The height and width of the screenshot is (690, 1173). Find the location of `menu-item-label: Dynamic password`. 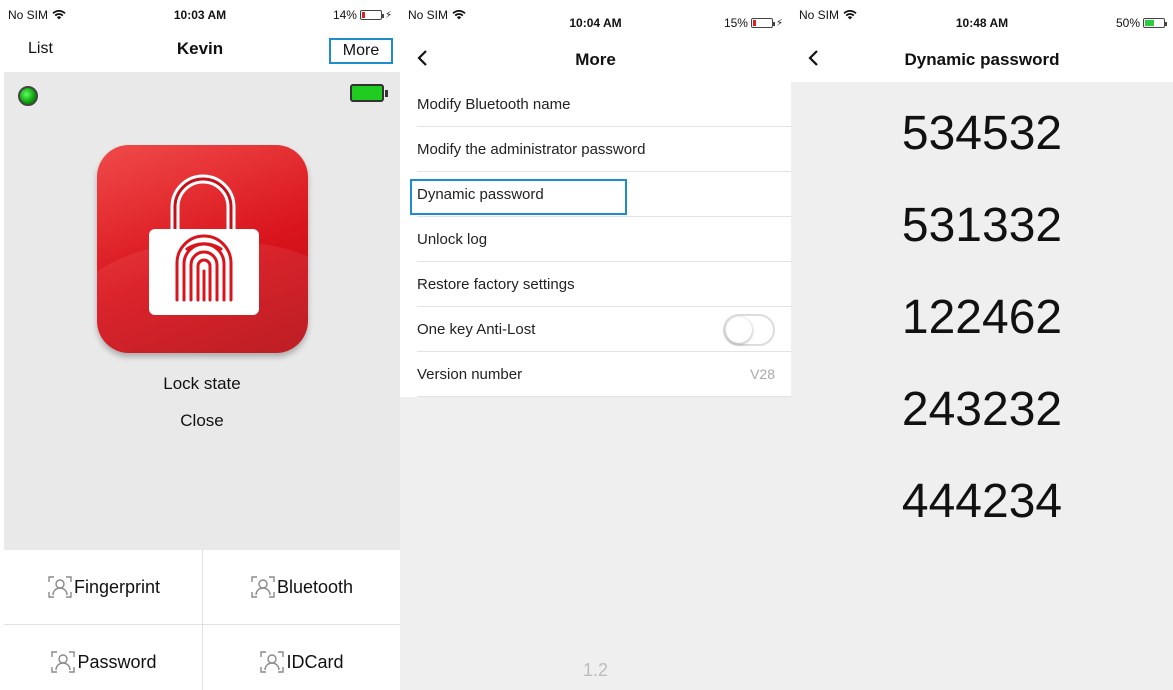

menu-item-label: Dynamic password is located at coordinates (480, 194).